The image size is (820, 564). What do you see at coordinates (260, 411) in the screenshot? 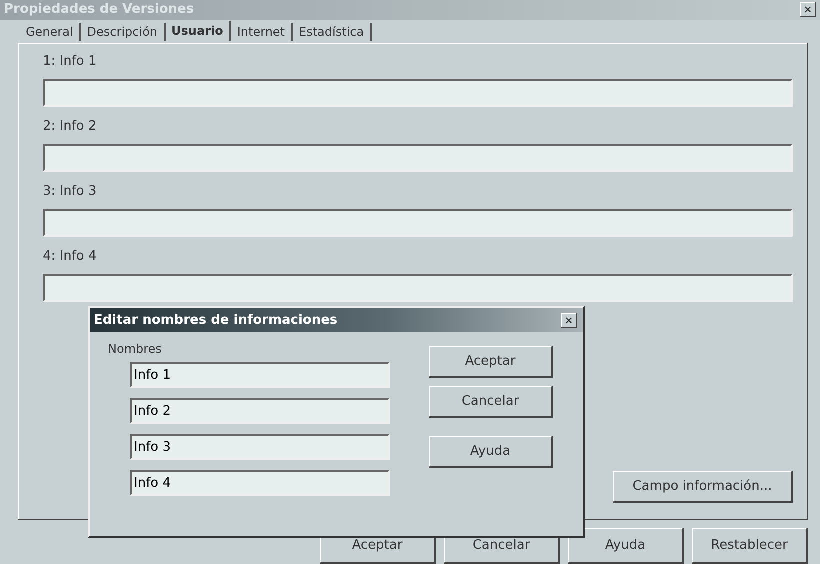
I see `name-field: Info 2` at bounding box center [260, 411].